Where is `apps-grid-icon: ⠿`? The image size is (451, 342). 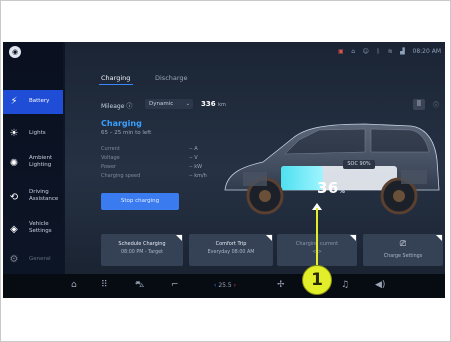 apps-grid-icon: ⠿ is located at coordinates (104, 285).